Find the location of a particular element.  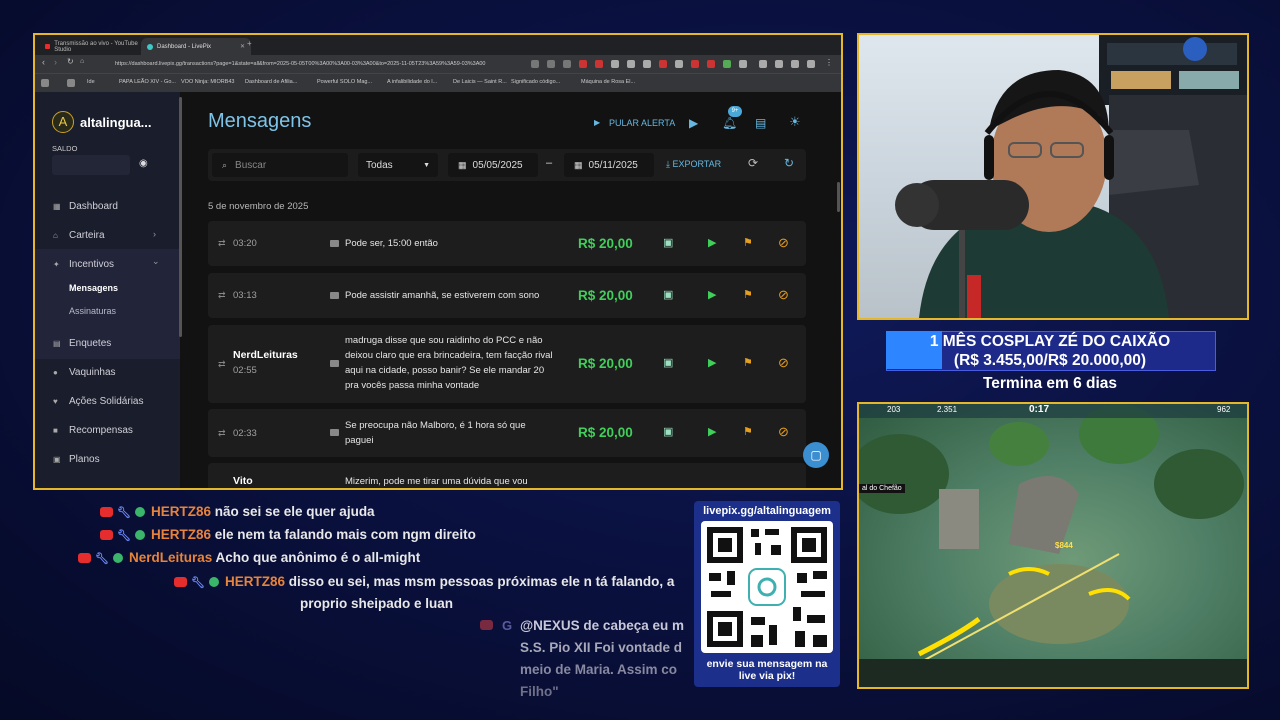

wrench-icon: 🔧︎ is located at coordinates (124, 513).